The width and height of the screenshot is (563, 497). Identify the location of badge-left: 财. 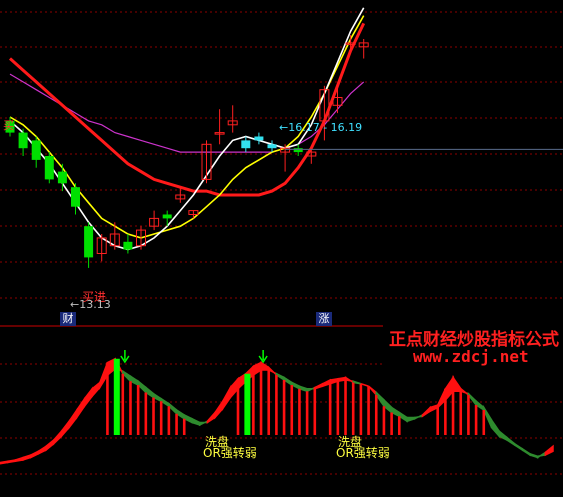
(68, 319).